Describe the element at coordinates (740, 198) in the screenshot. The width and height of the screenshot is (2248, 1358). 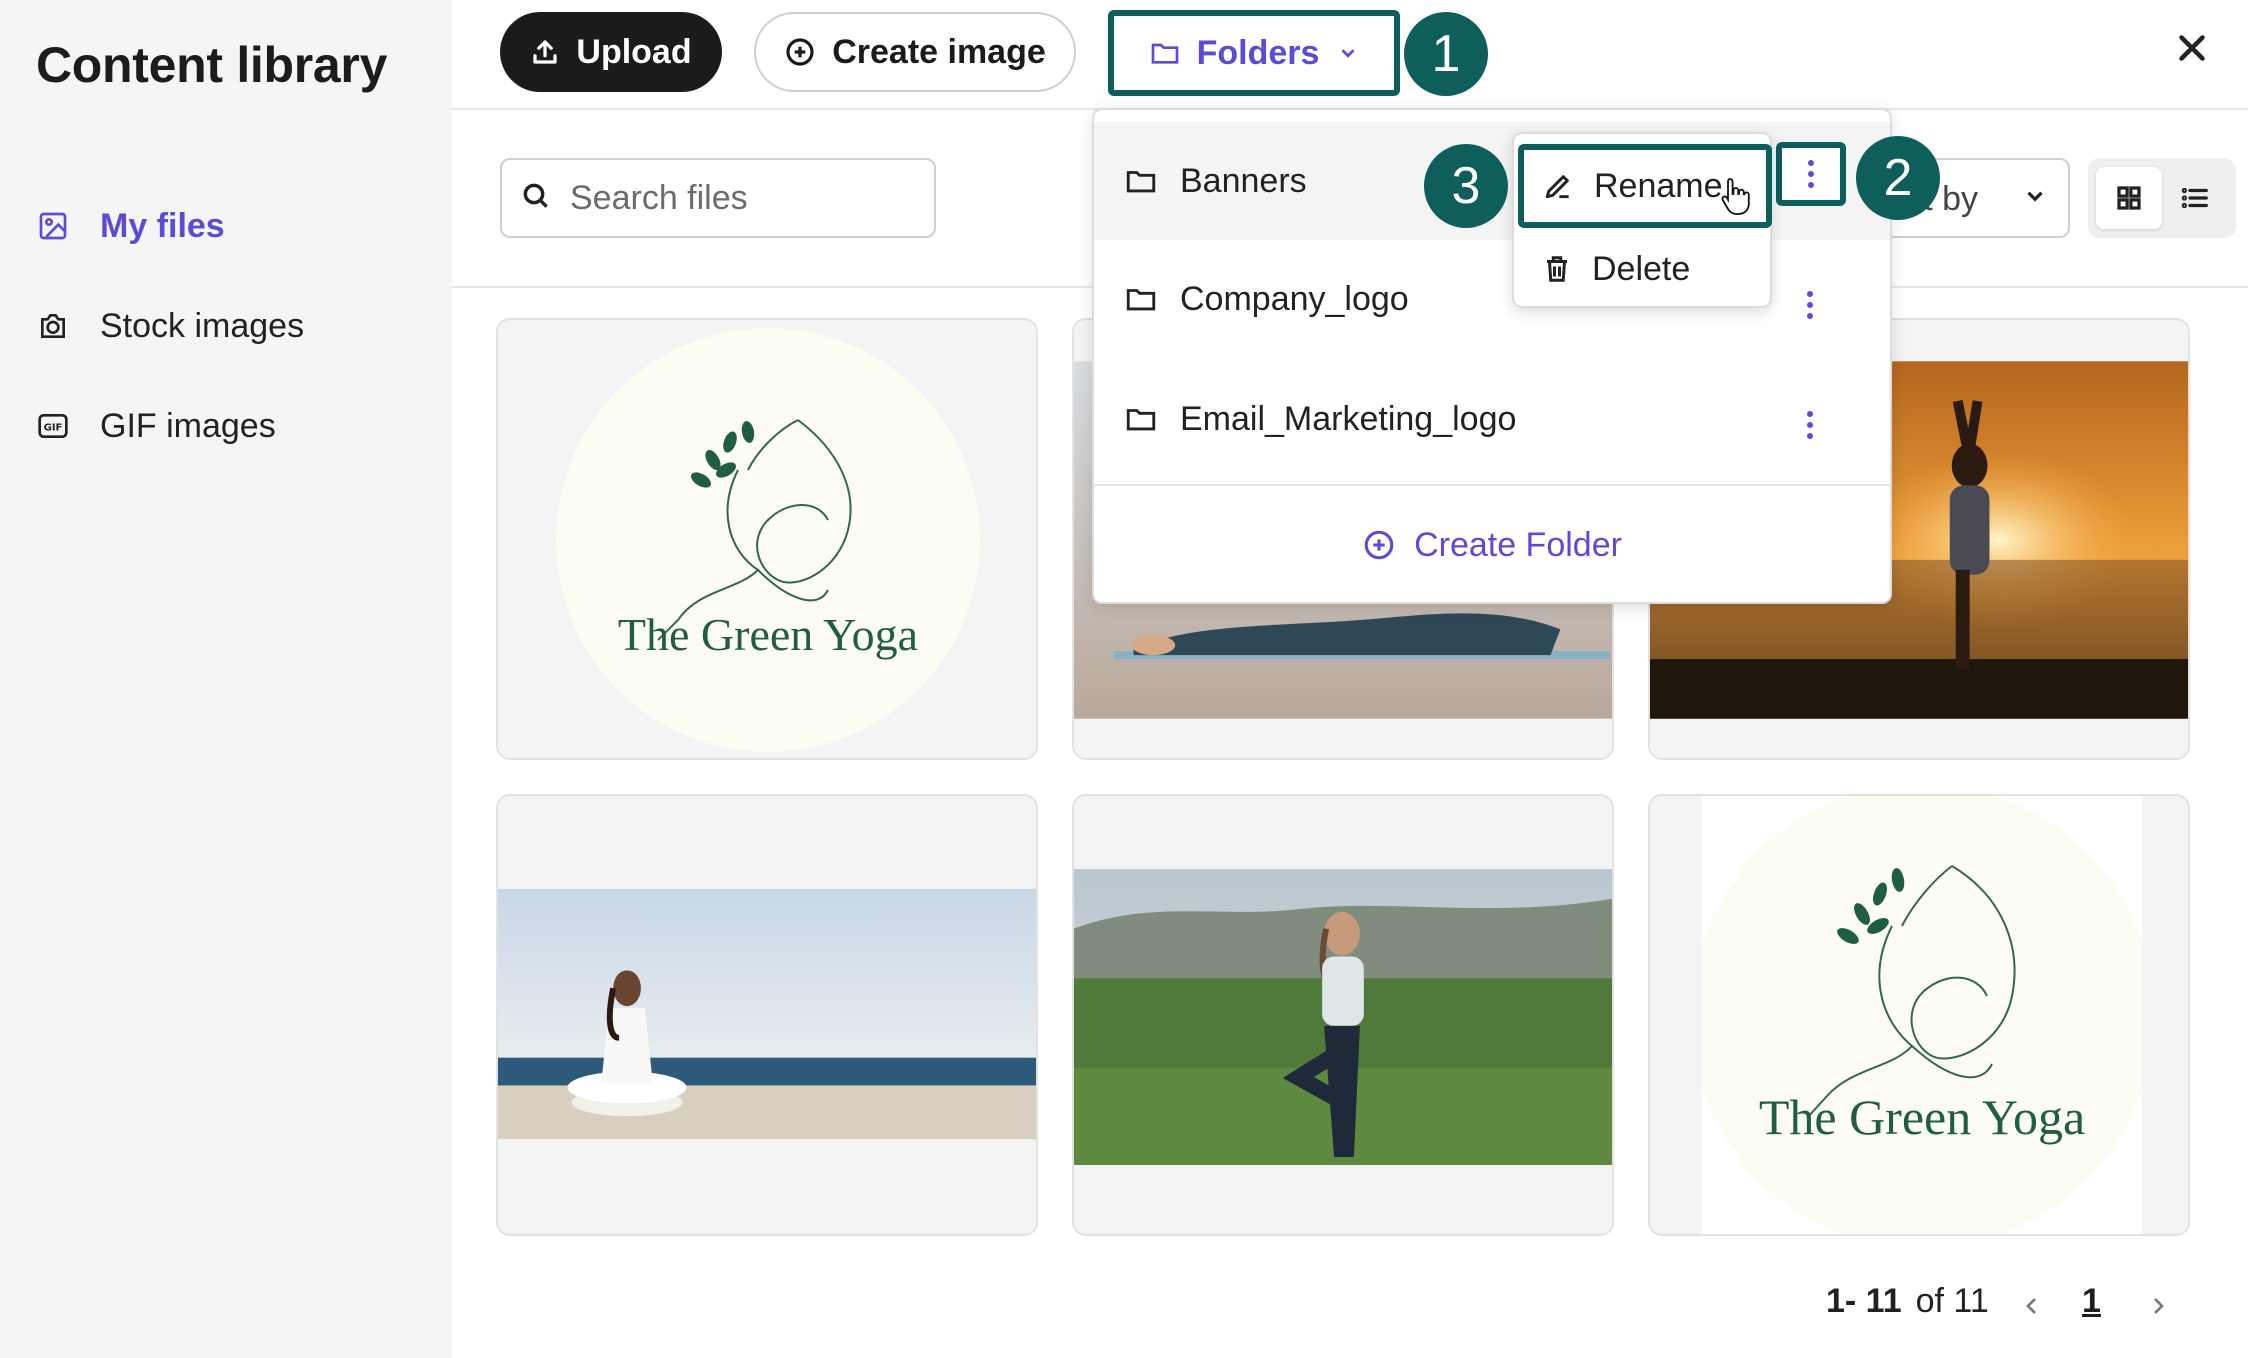
I see `search-input` at that location.